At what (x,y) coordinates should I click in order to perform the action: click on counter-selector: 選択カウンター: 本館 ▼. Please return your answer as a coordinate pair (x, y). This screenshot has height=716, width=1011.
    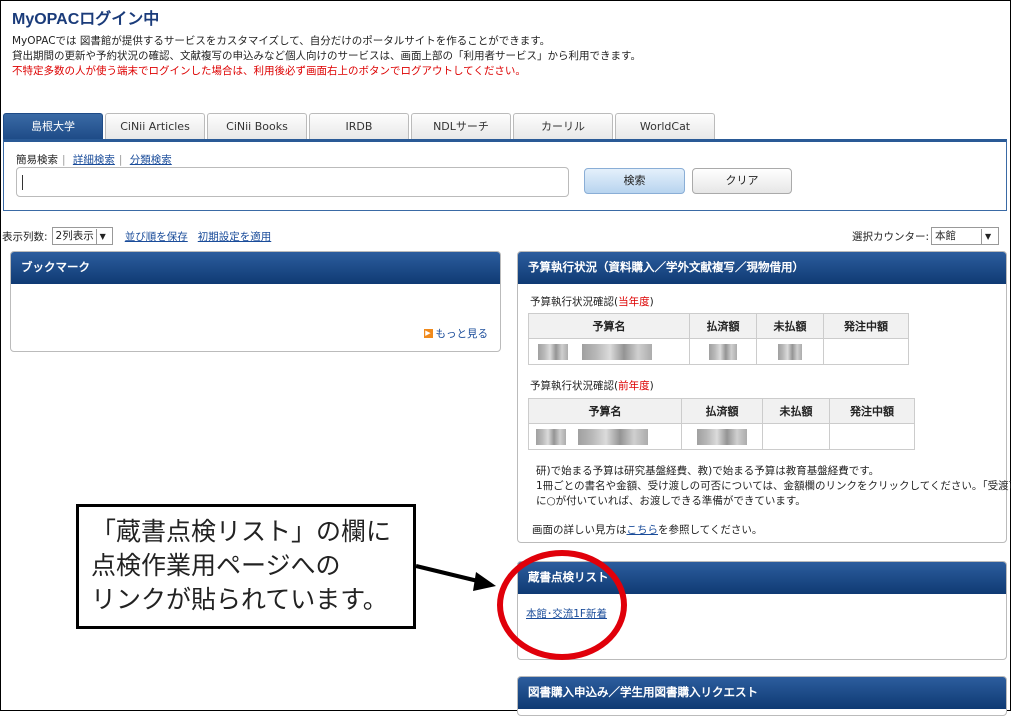
    Looking at the image, I should click on (926, 236).